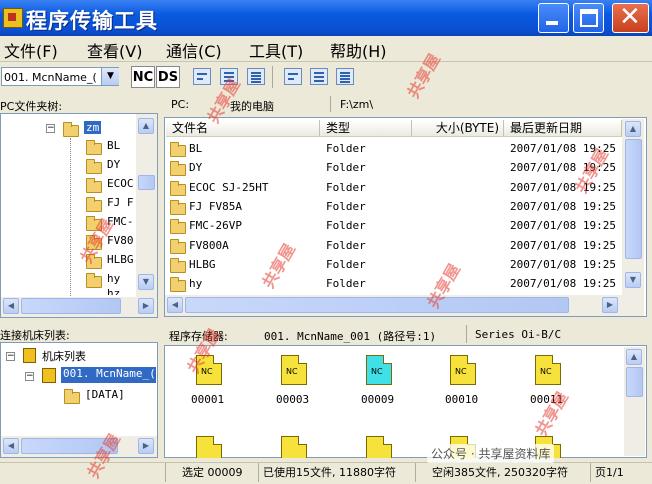  I want to click on file-name: BL, so click(196, 148).